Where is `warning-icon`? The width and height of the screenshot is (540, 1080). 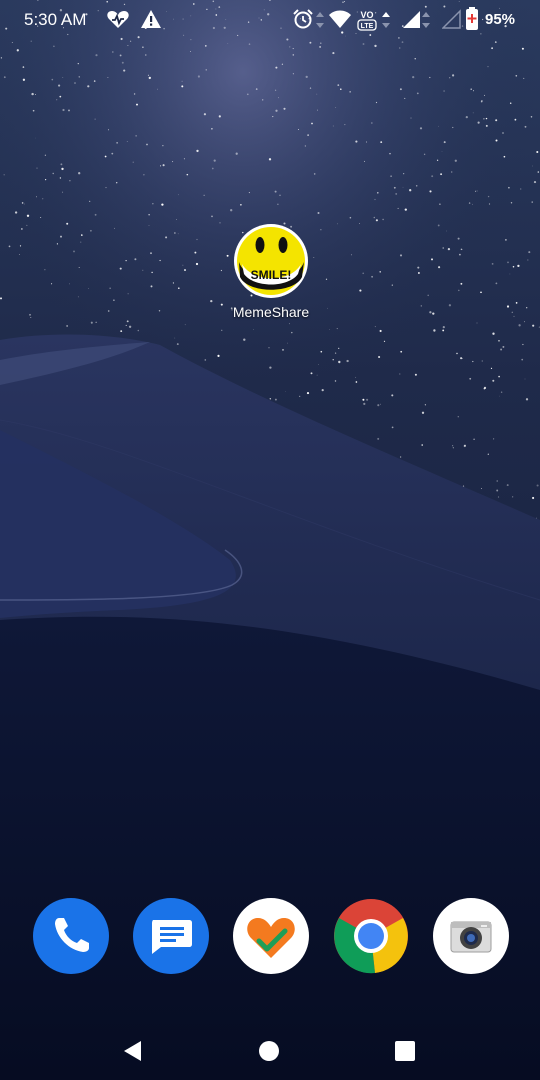
warning-icon is located at coordinates (151, 21).